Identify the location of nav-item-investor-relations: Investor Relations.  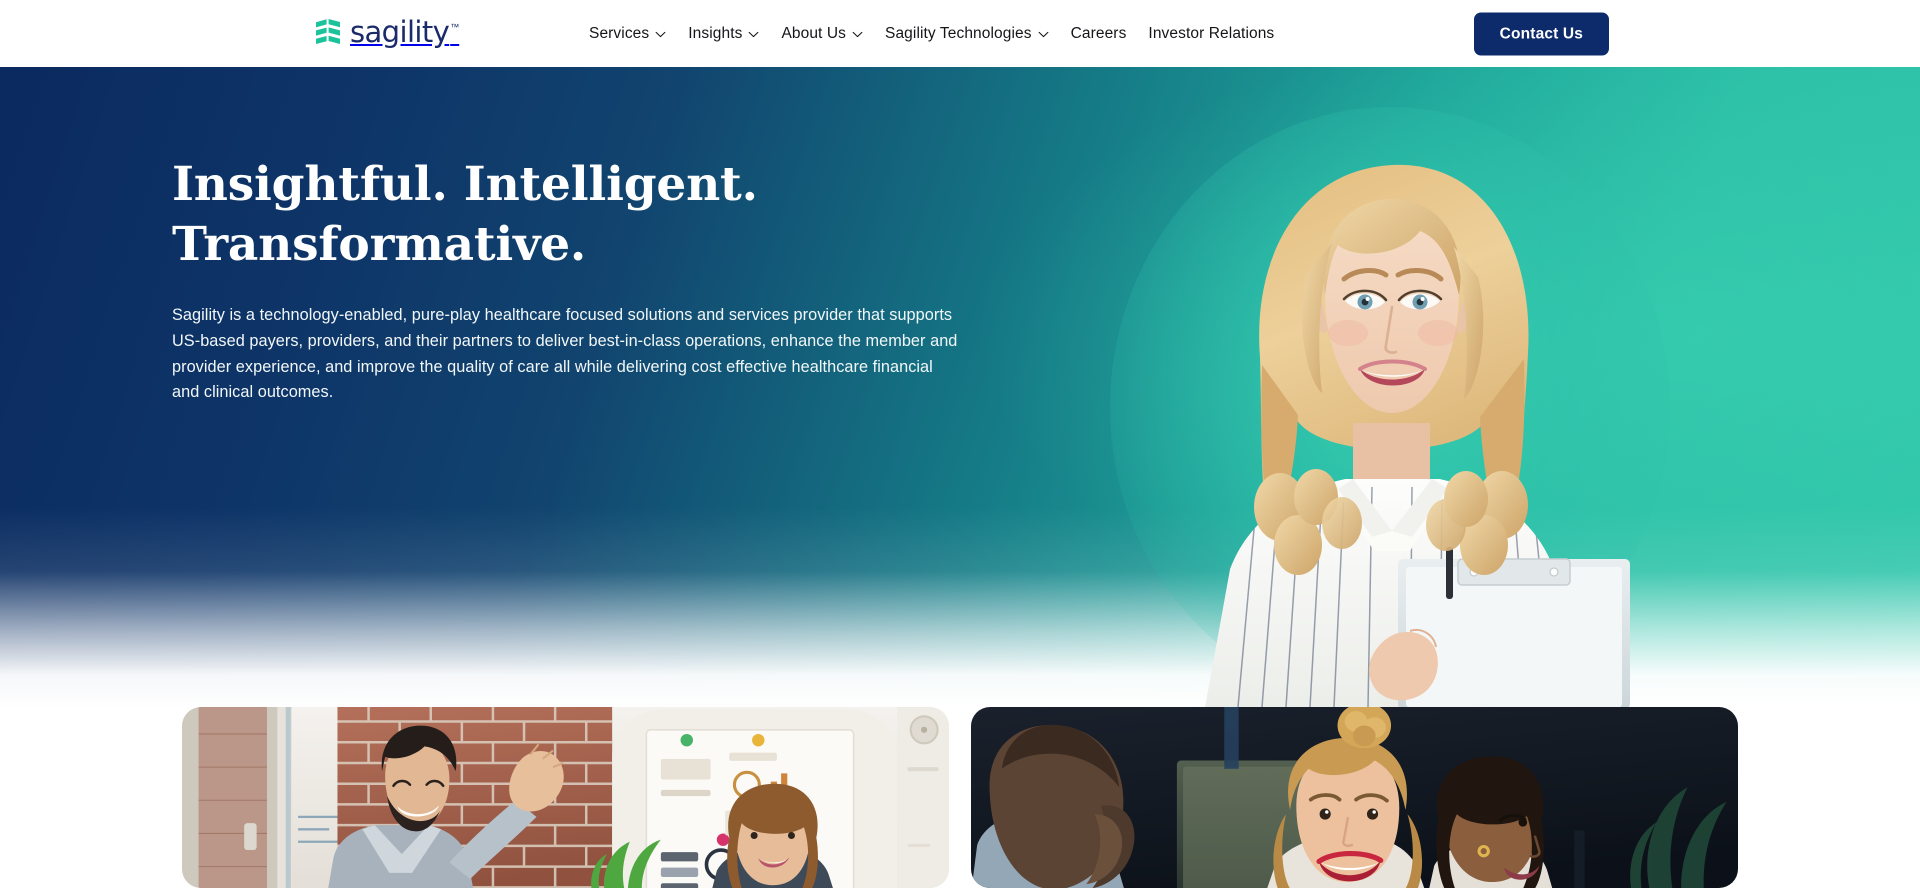
(1222, 34).